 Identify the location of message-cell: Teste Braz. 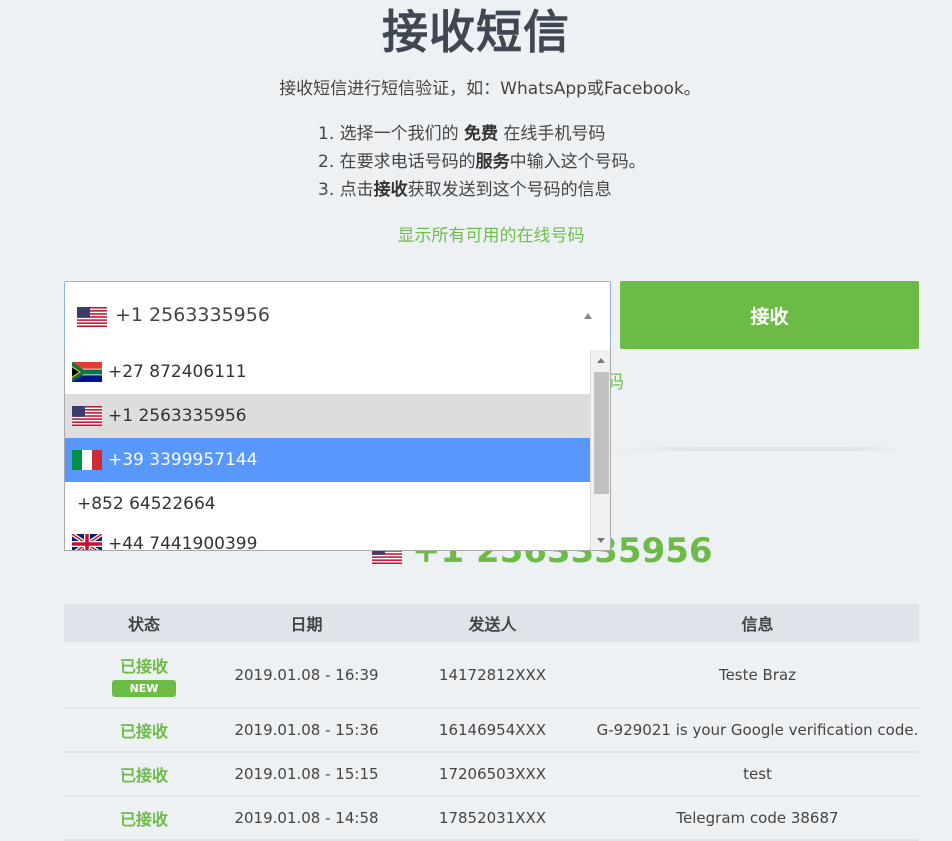
(757, 675).